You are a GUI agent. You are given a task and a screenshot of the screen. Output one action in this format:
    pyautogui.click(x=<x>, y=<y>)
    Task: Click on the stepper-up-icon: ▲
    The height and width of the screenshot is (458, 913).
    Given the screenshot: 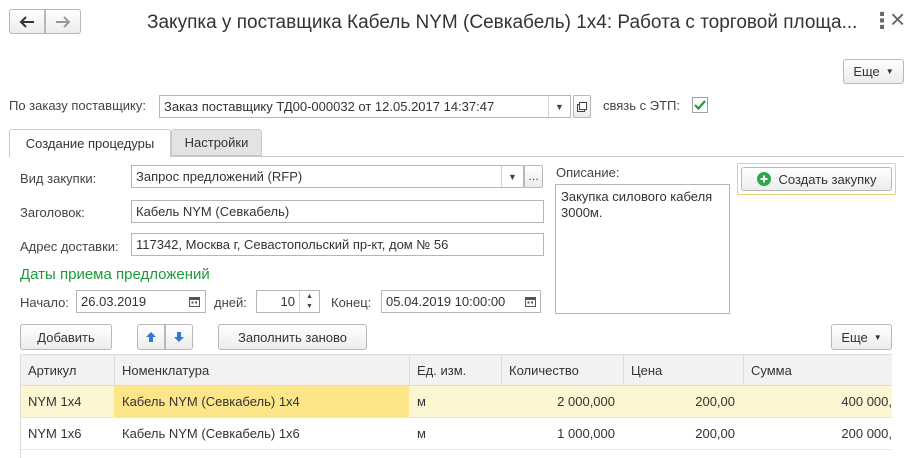 What is the action you would take?
    pyautogui.click(x=309, y=297)
    